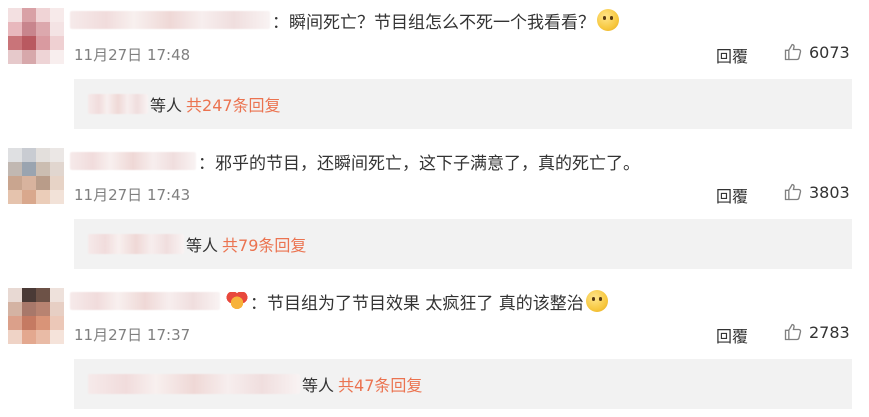 Image resolution: width=869 pixels, height=417 pixels. What do you see at coordinates (463, 104) in the screenshot?
I see `sub-reply-box: 等人 共247条回复` at bounding box center [463, 104].